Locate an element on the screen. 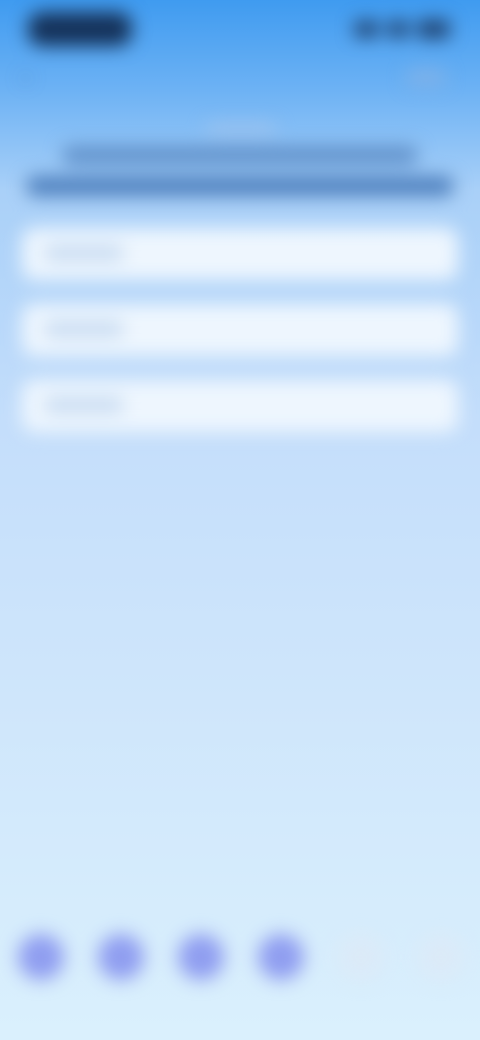  top-action-button is located at coordinates (426, 78).